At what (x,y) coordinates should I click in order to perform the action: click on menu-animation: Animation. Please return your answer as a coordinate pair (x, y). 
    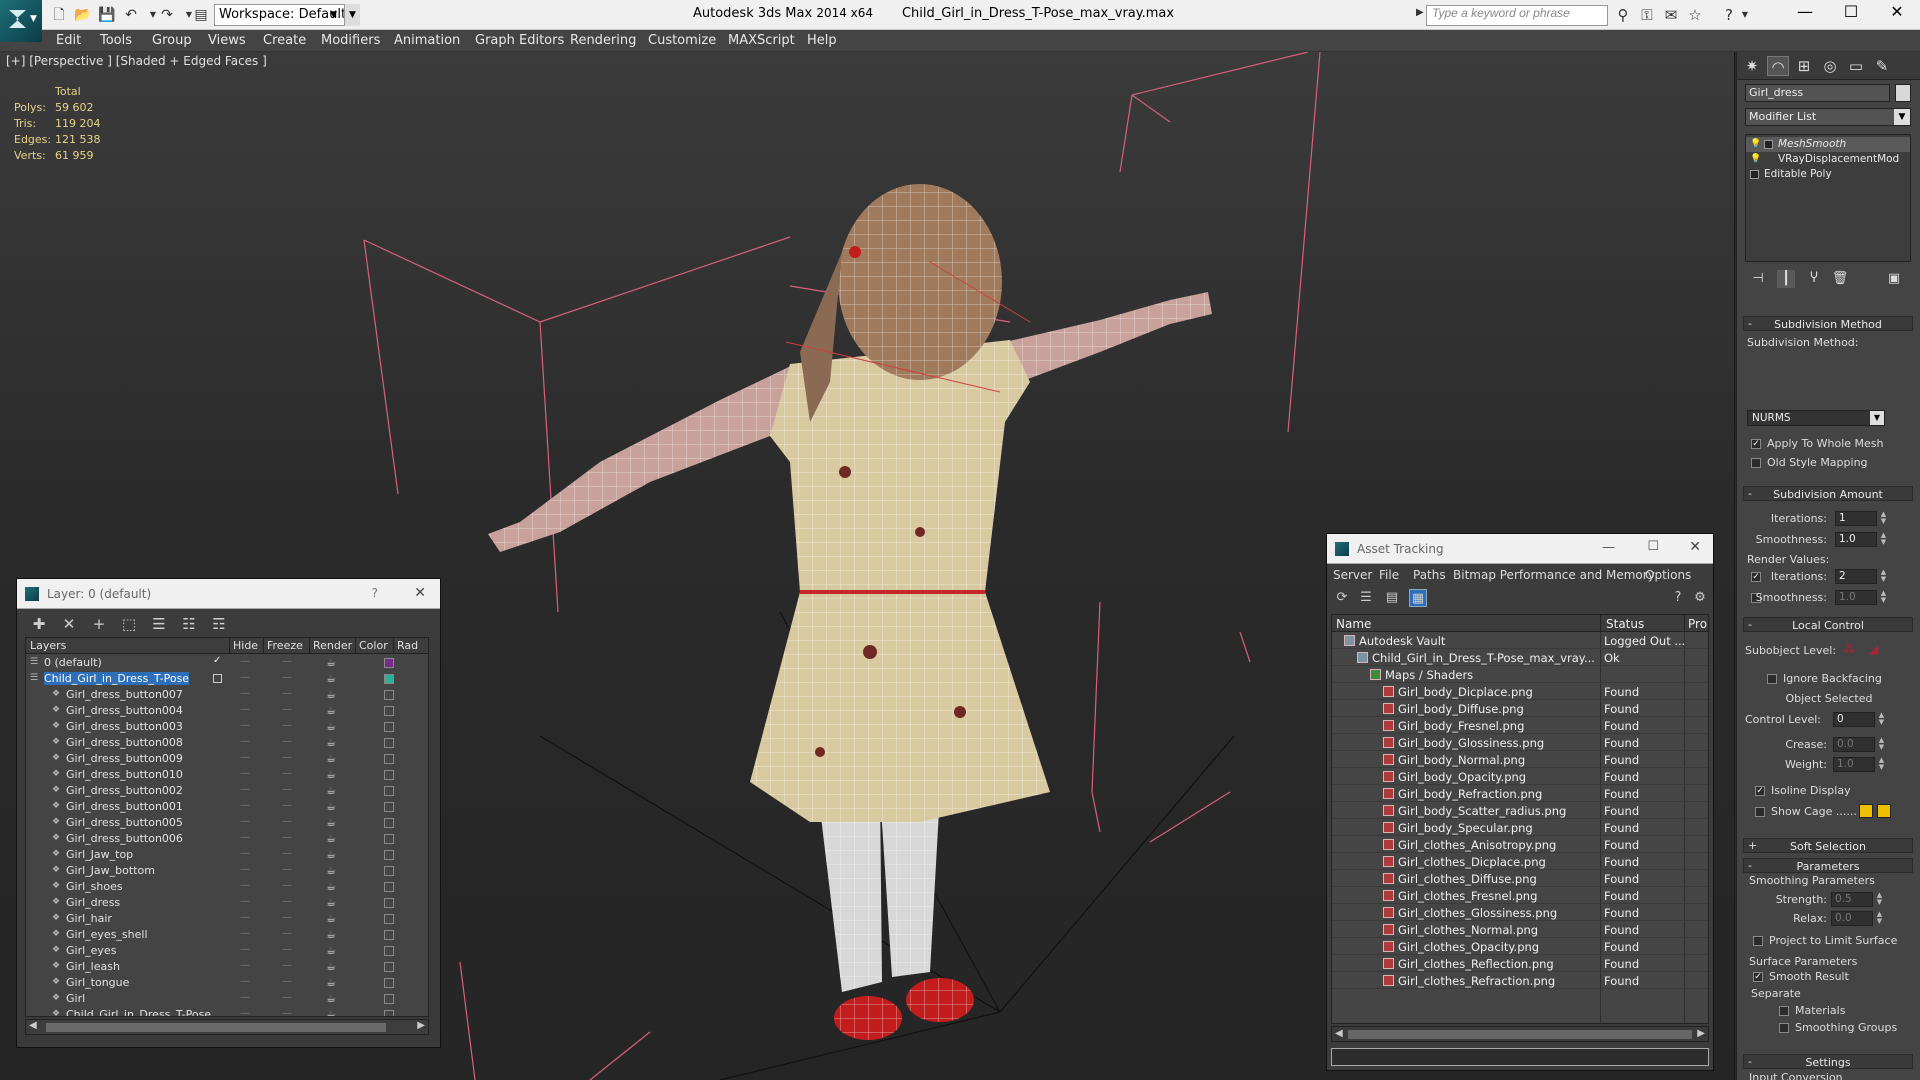
    Looking at the image, I should click on (427, 40).